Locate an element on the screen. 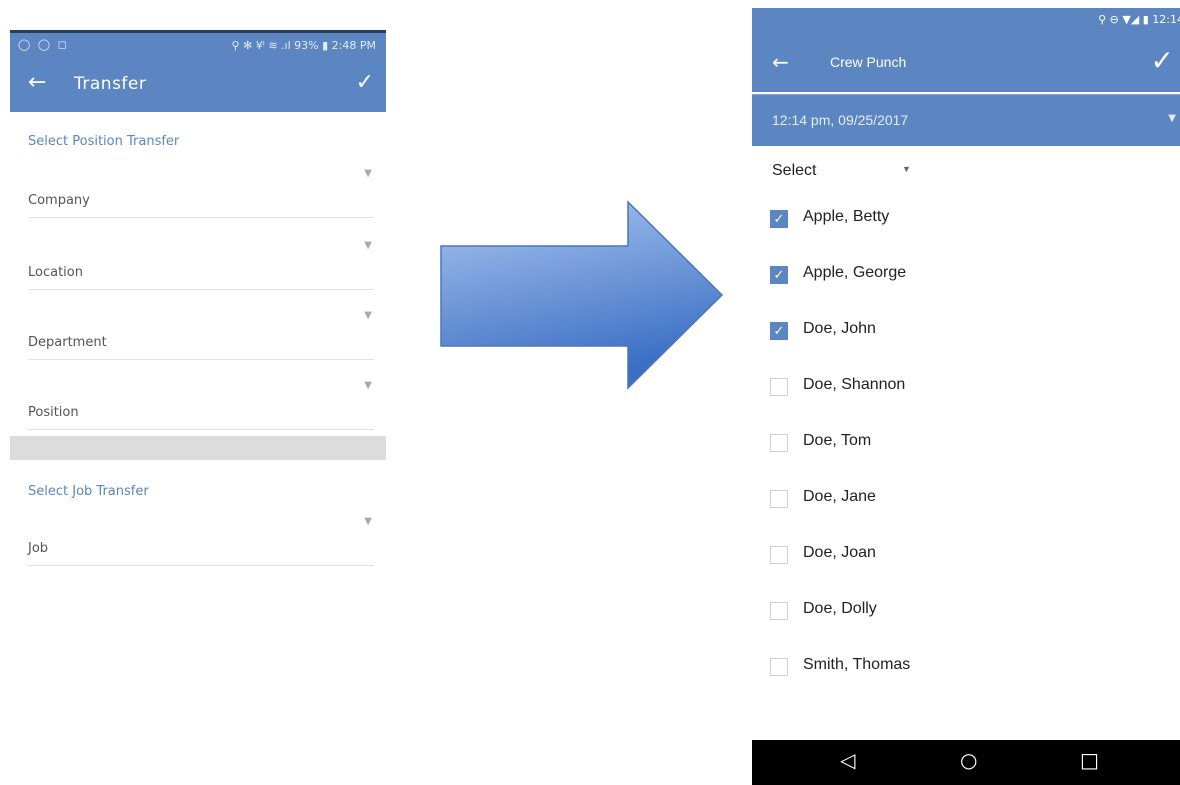  status-icons: ⚲ ⊖ ▼◢ ▮ is located at coordinates (1125, 19).